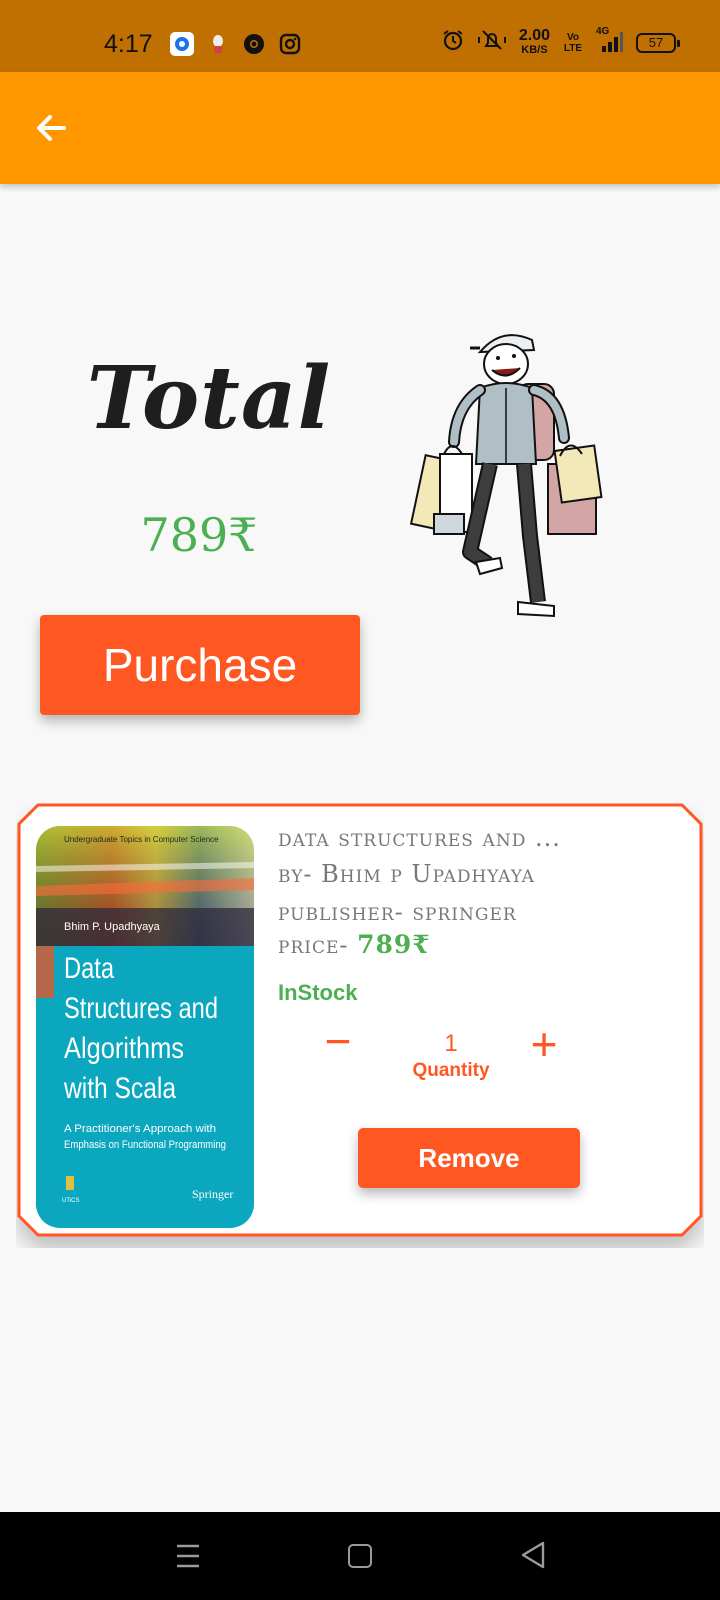 The image size is (720, 1600). Describe the element at coordinates (141, 839) in the screenshot. I see `cover-series: Undergraduate Topics in Computer Science` at that location.